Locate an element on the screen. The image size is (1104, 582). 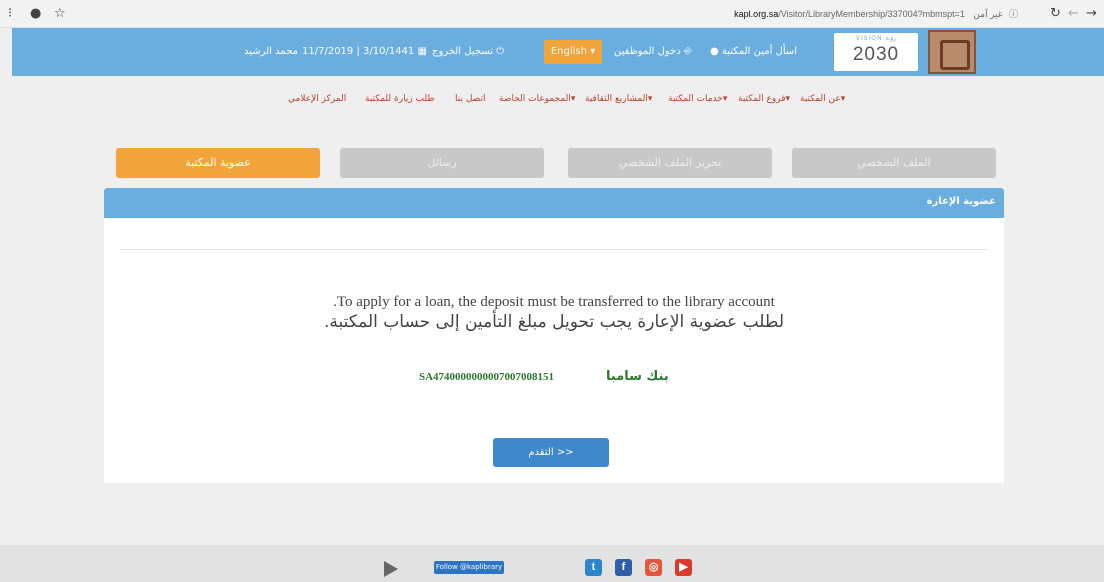
nav-special-collections: المجموعات الخاصة▾ is located at coordinates (537, 99).